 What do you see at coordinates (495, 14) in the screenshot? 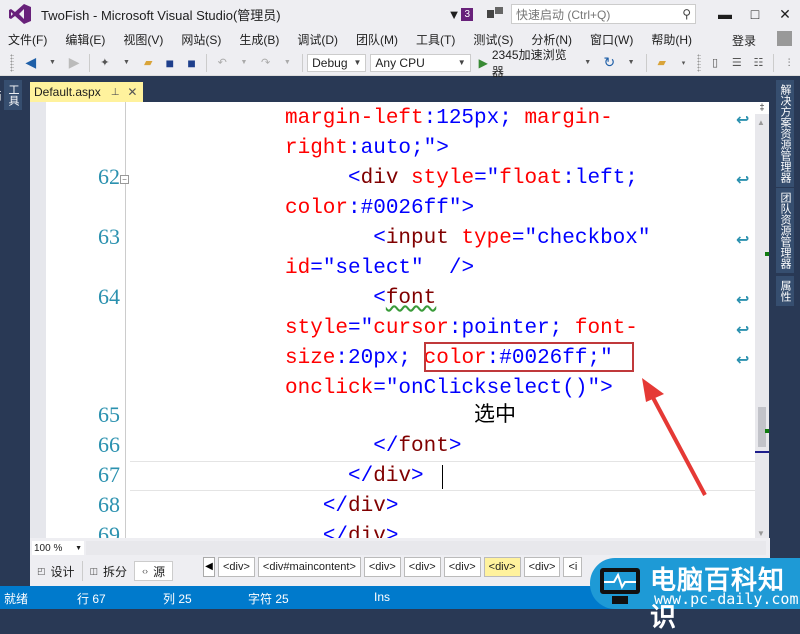
I see `feedback-icon` at bounding box center [495, 14].